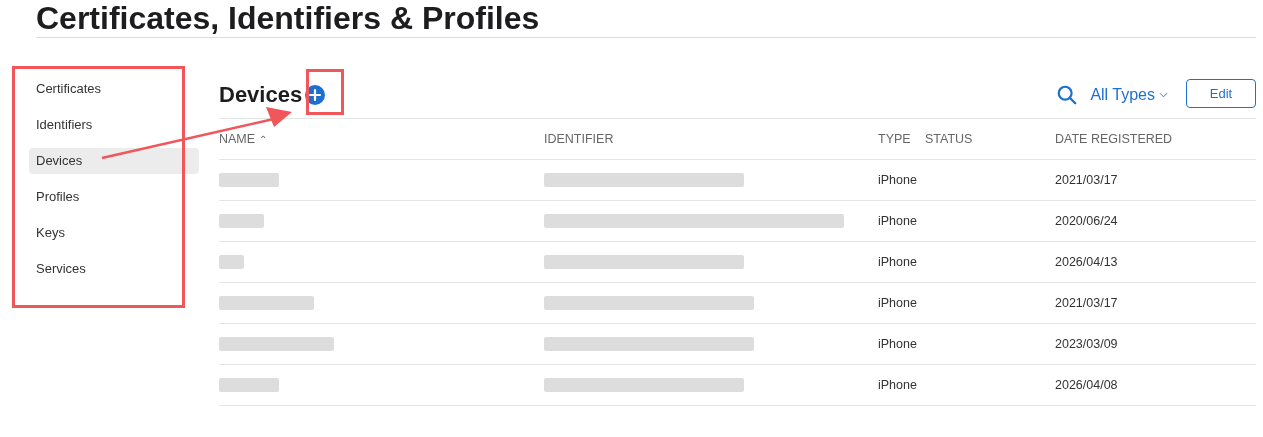  What do you see at coordinates (1087, 385) in the screenshot?
I see `table-cell-text: 2026/04/08` at bounding box center [1087, 385].